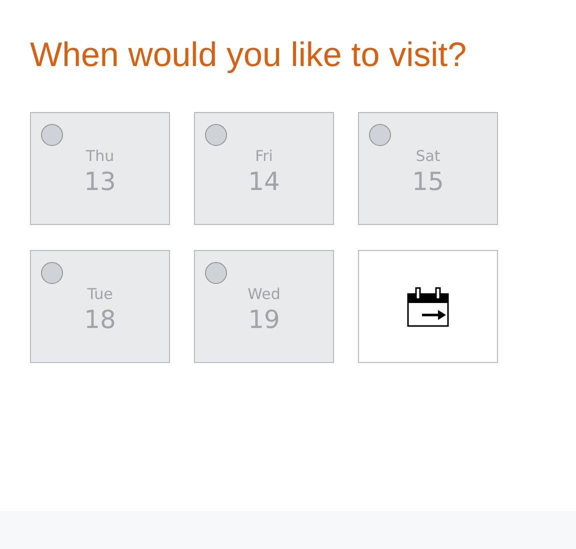  Describe the element at coordinates (100, 181) in the screenshot. I see `date-label: 13` at that location.